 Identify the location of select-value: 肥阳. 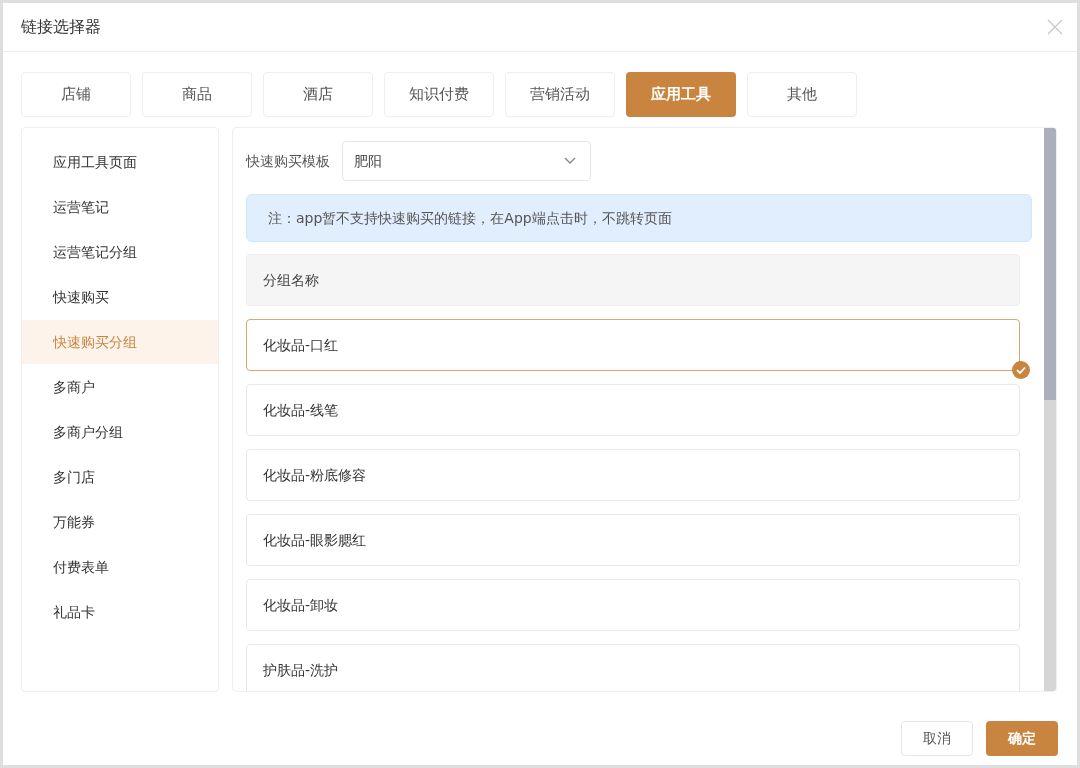
(368, 161).